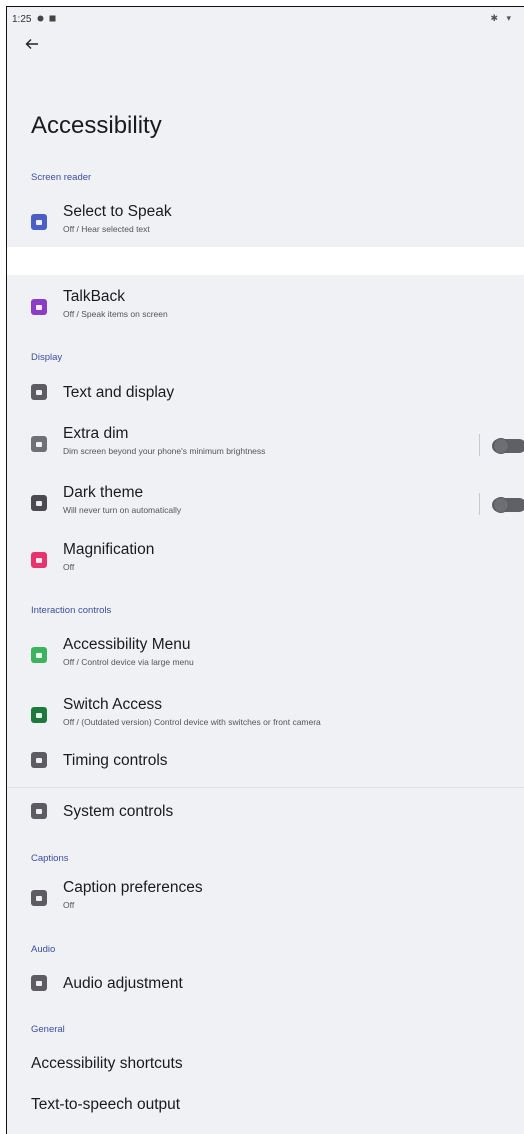 Image resolution: width=524 pixels, height=1134 pixels. Describe the element at coordinates (94, 296) in the screenshot. I see `item-title: TalkBack` at that location.